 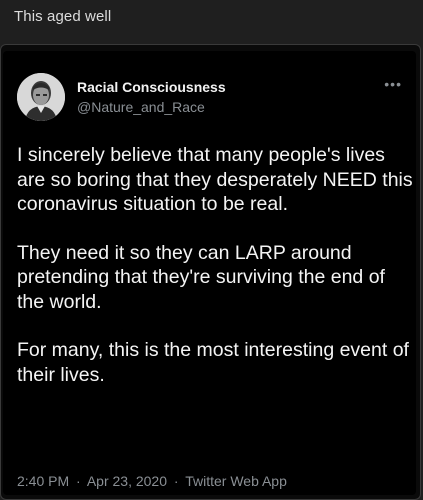 I want to click on tweet-source: Twitter Web App, so click(x=236, y=481).